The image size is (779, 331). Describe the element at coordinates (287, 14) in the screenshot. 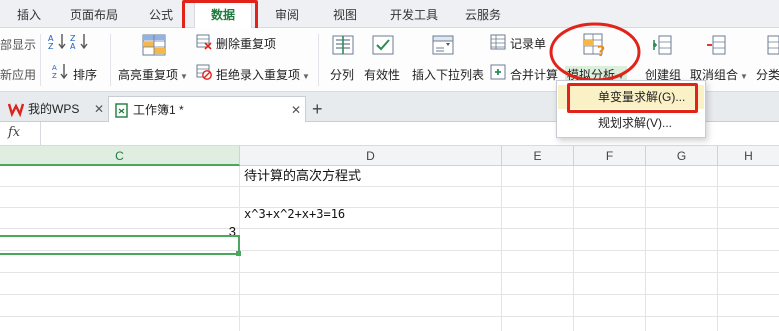

I see `tab-review: 审阅` at that location.